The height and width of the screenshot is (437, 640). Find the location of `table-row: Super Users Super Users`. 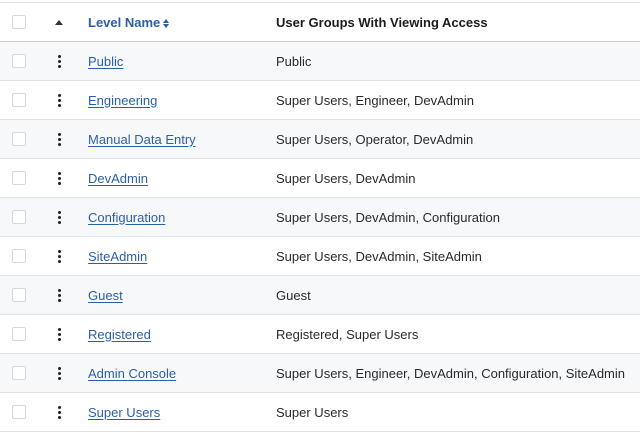

table-row: Super Users Super Users is located at coordinates (320, 412).